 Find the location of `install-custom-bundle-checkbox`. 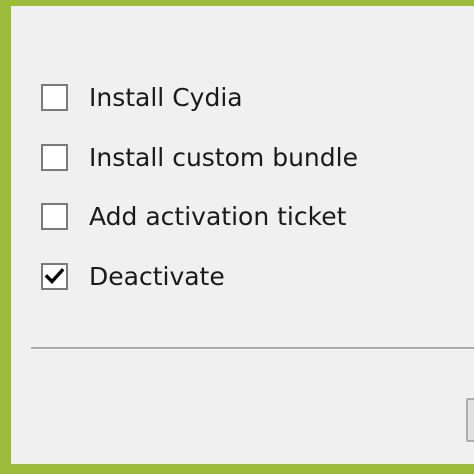

install-custom-bundle-checkbox is located at coordinates (54, 157).